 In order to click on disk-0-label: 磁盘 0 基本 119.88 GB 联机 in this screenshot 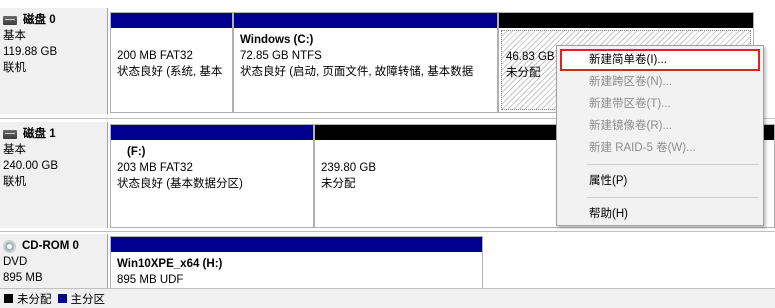, I will do `click(54, 61)`.